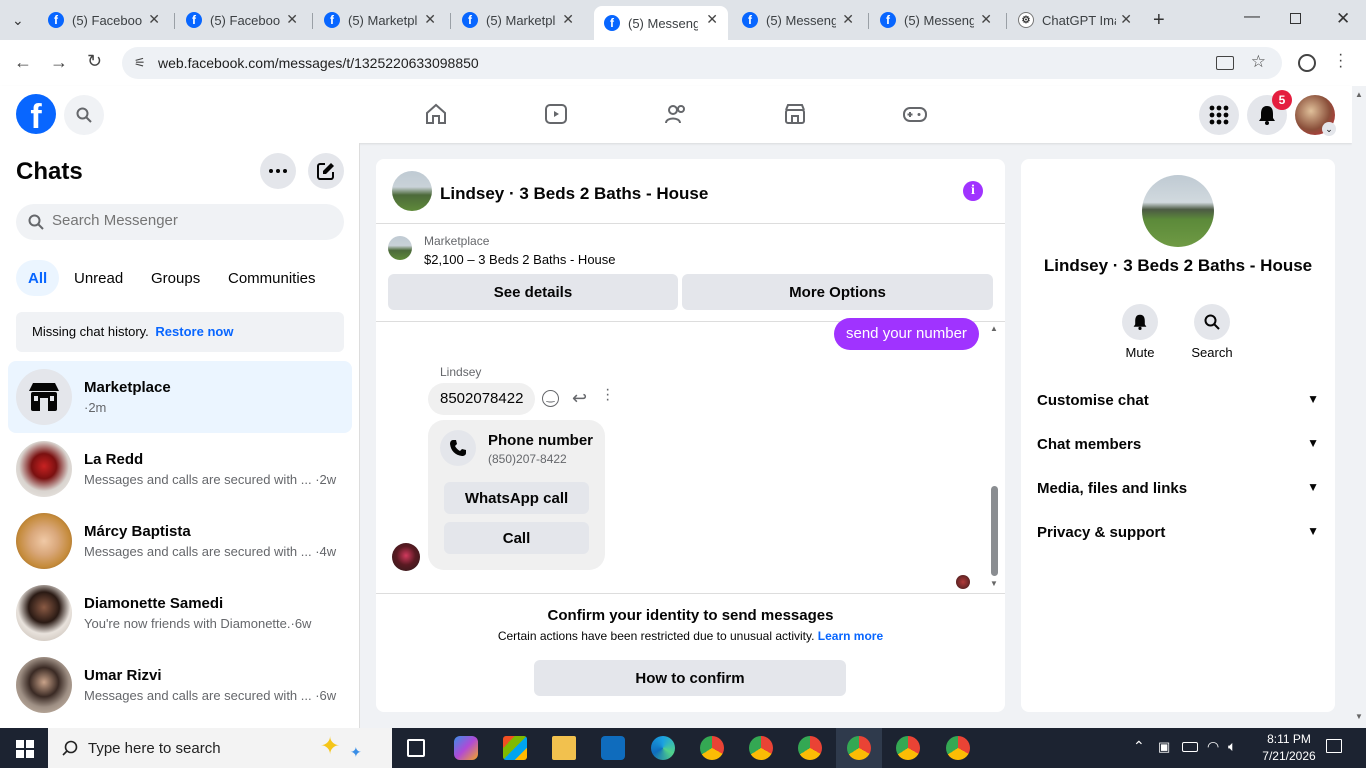 The width and height of the screenshot is (1366, 768). Describe the element at coordinates (1340, 61) in the screenshot. I see `browser-menu-icon: · · ·` at that location.